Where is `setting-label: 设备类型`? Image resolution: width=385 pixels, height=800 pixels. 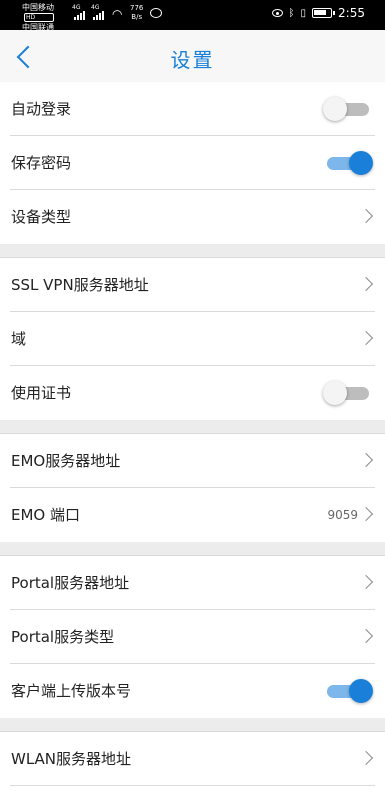 setting-label: 设备类型 is located at coordinates (41, 217).